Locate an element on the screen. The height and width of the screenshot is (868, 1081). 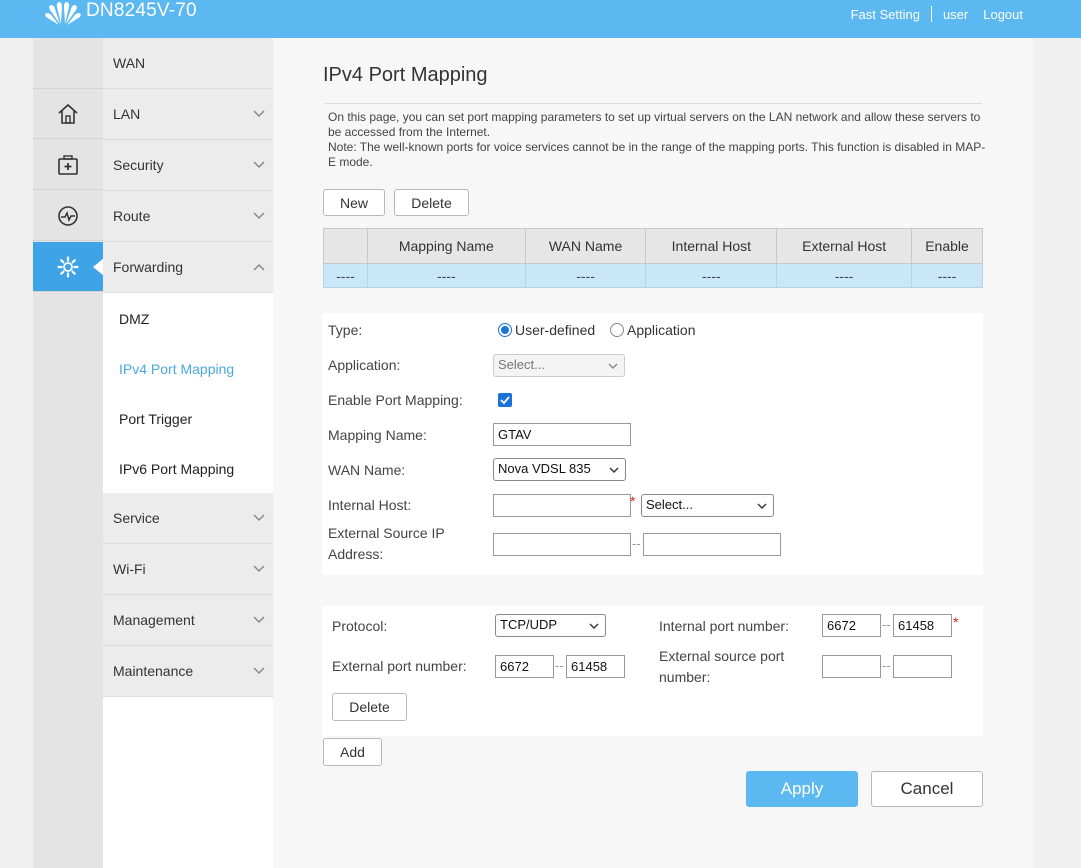
fast-setting-link: Fast Setting is located at coordinates (885, 14).